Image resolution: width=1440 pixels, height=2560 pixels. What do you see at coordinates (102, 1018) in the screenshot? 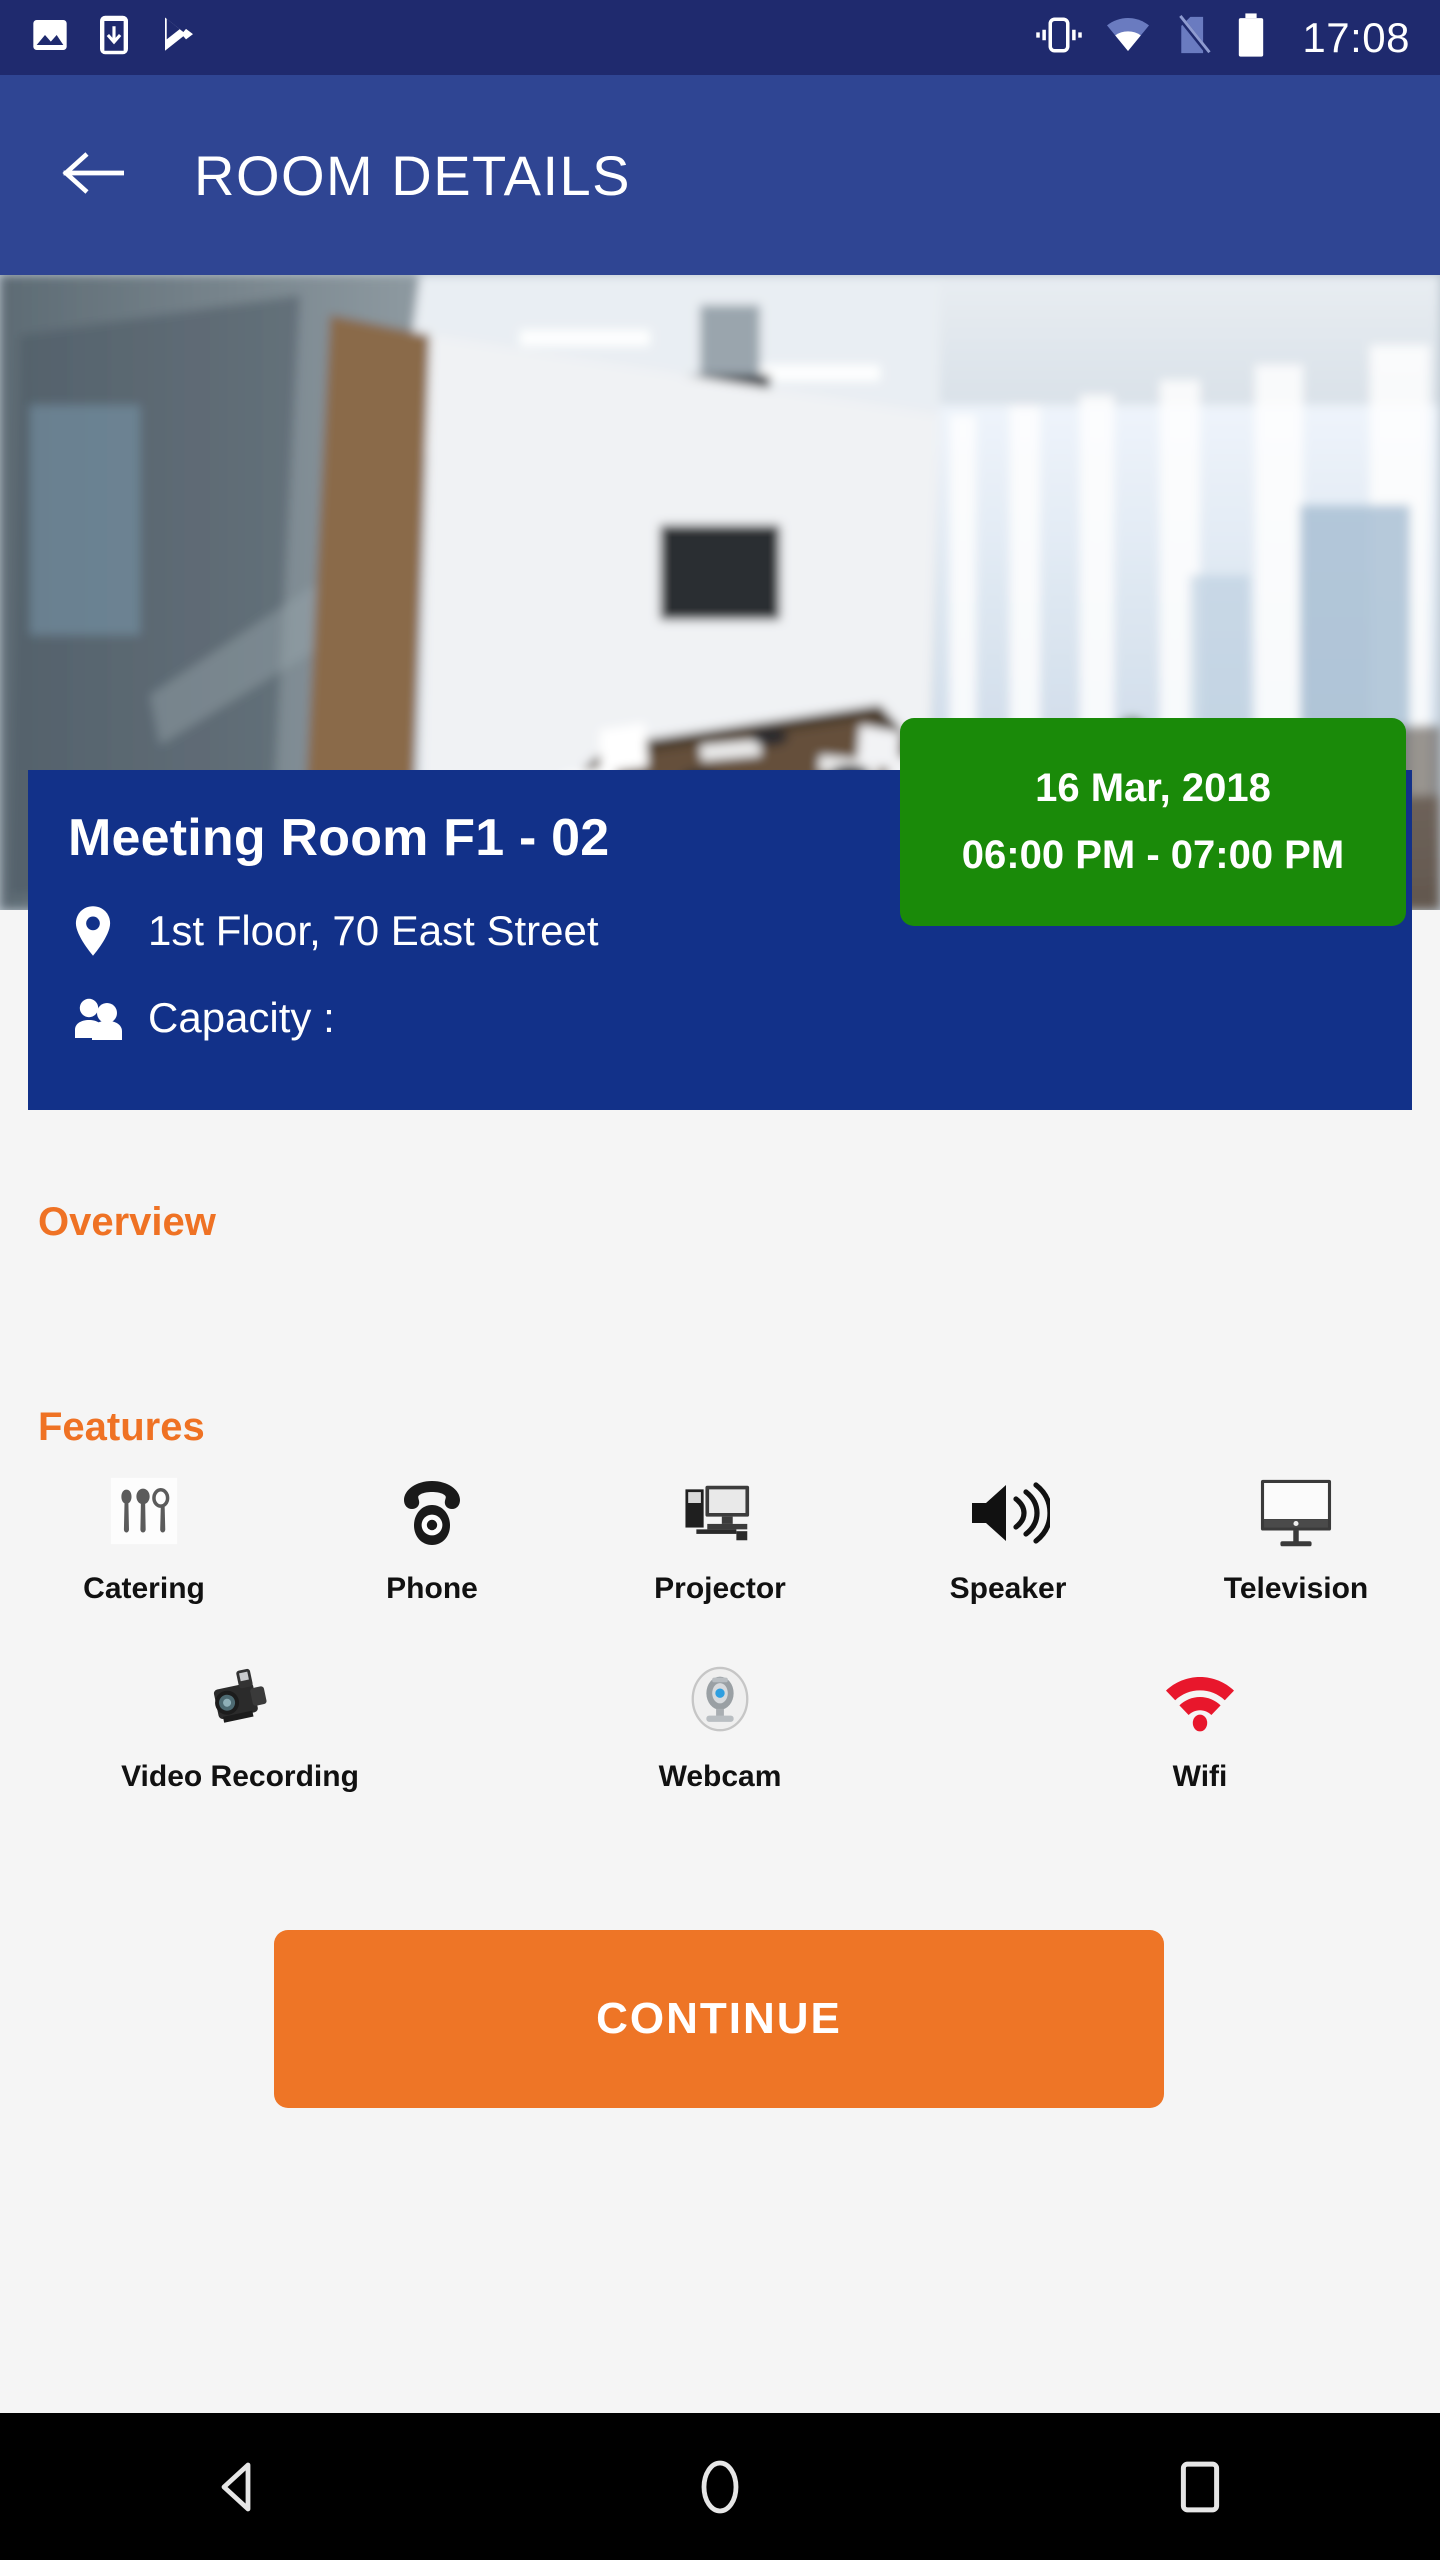
I see `people-group-icon` at bounding box center [102, 1018].